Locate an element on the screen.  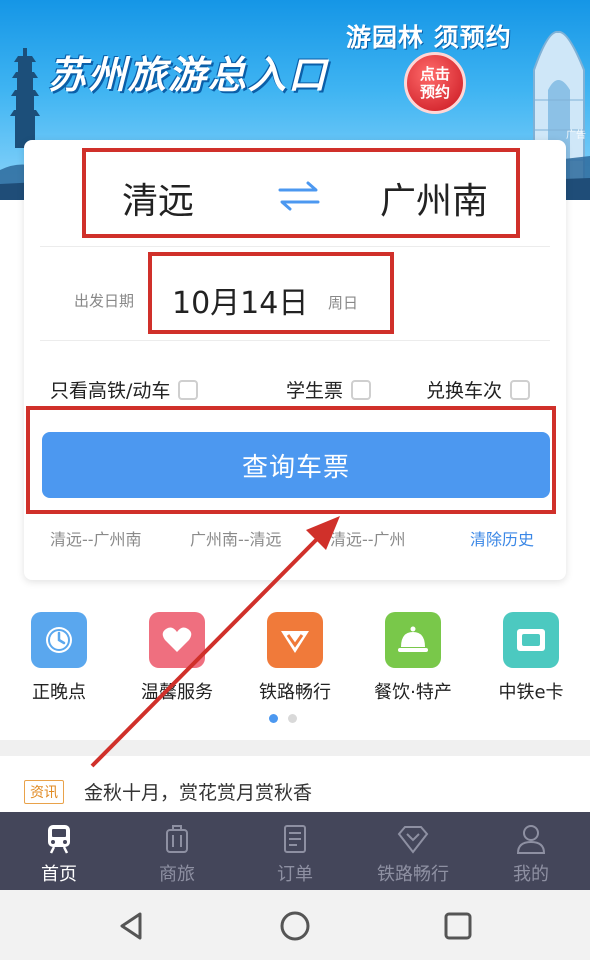
quick-services: 正晚点 温馨服务 铁路畅行 餐饮·特产 中铁e卡 is located at coordinates (295, 663).